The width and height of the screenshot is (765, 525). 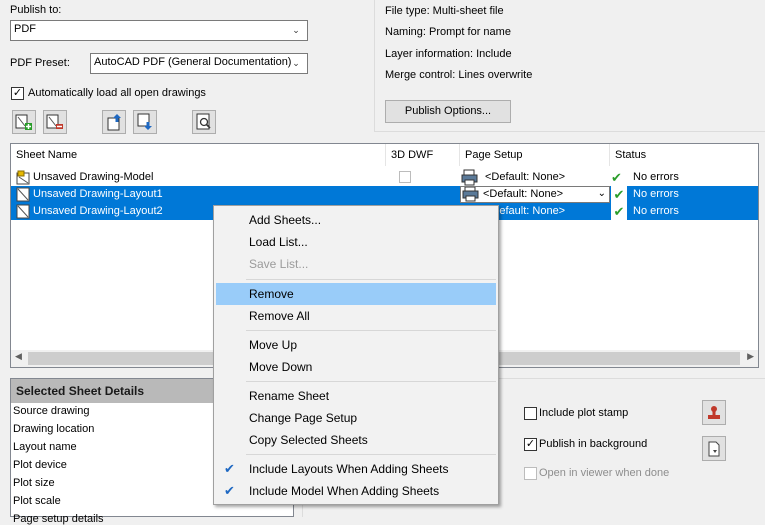 What do you see at coordinates (349, 469) in the screenshot?
I see `menu-item-label: Include Layouts When Adding Sheets` at bounding box center [349, 469].